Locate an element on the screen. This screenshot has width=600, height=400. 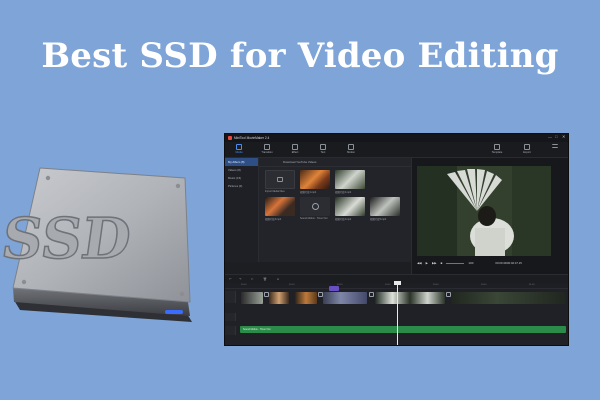
redo-icon: ↷ is located at coordinates (240, 279).